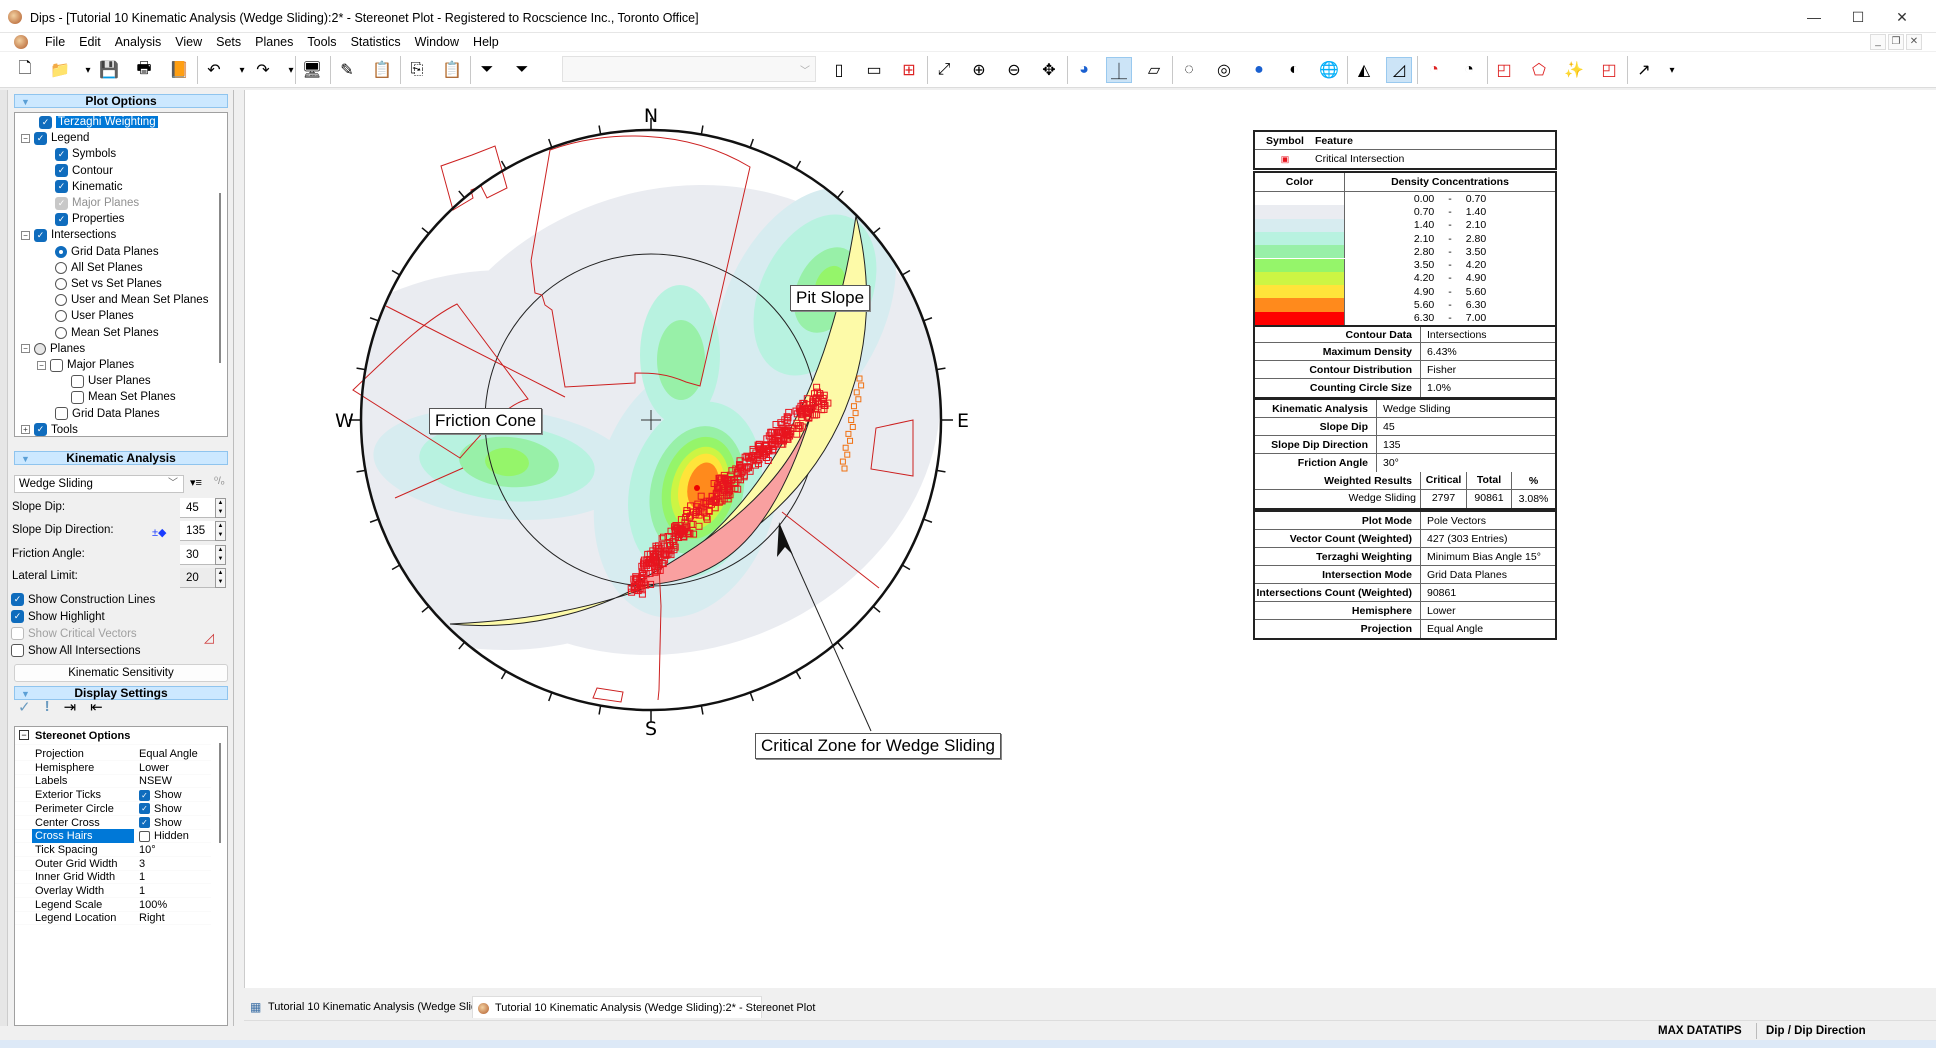 This screenshot has width=1936, height=1048. What do you see at coordinates (179, 70) in the screenshot?
I see `book-icon: 📙` at bounding box center [179, 70].